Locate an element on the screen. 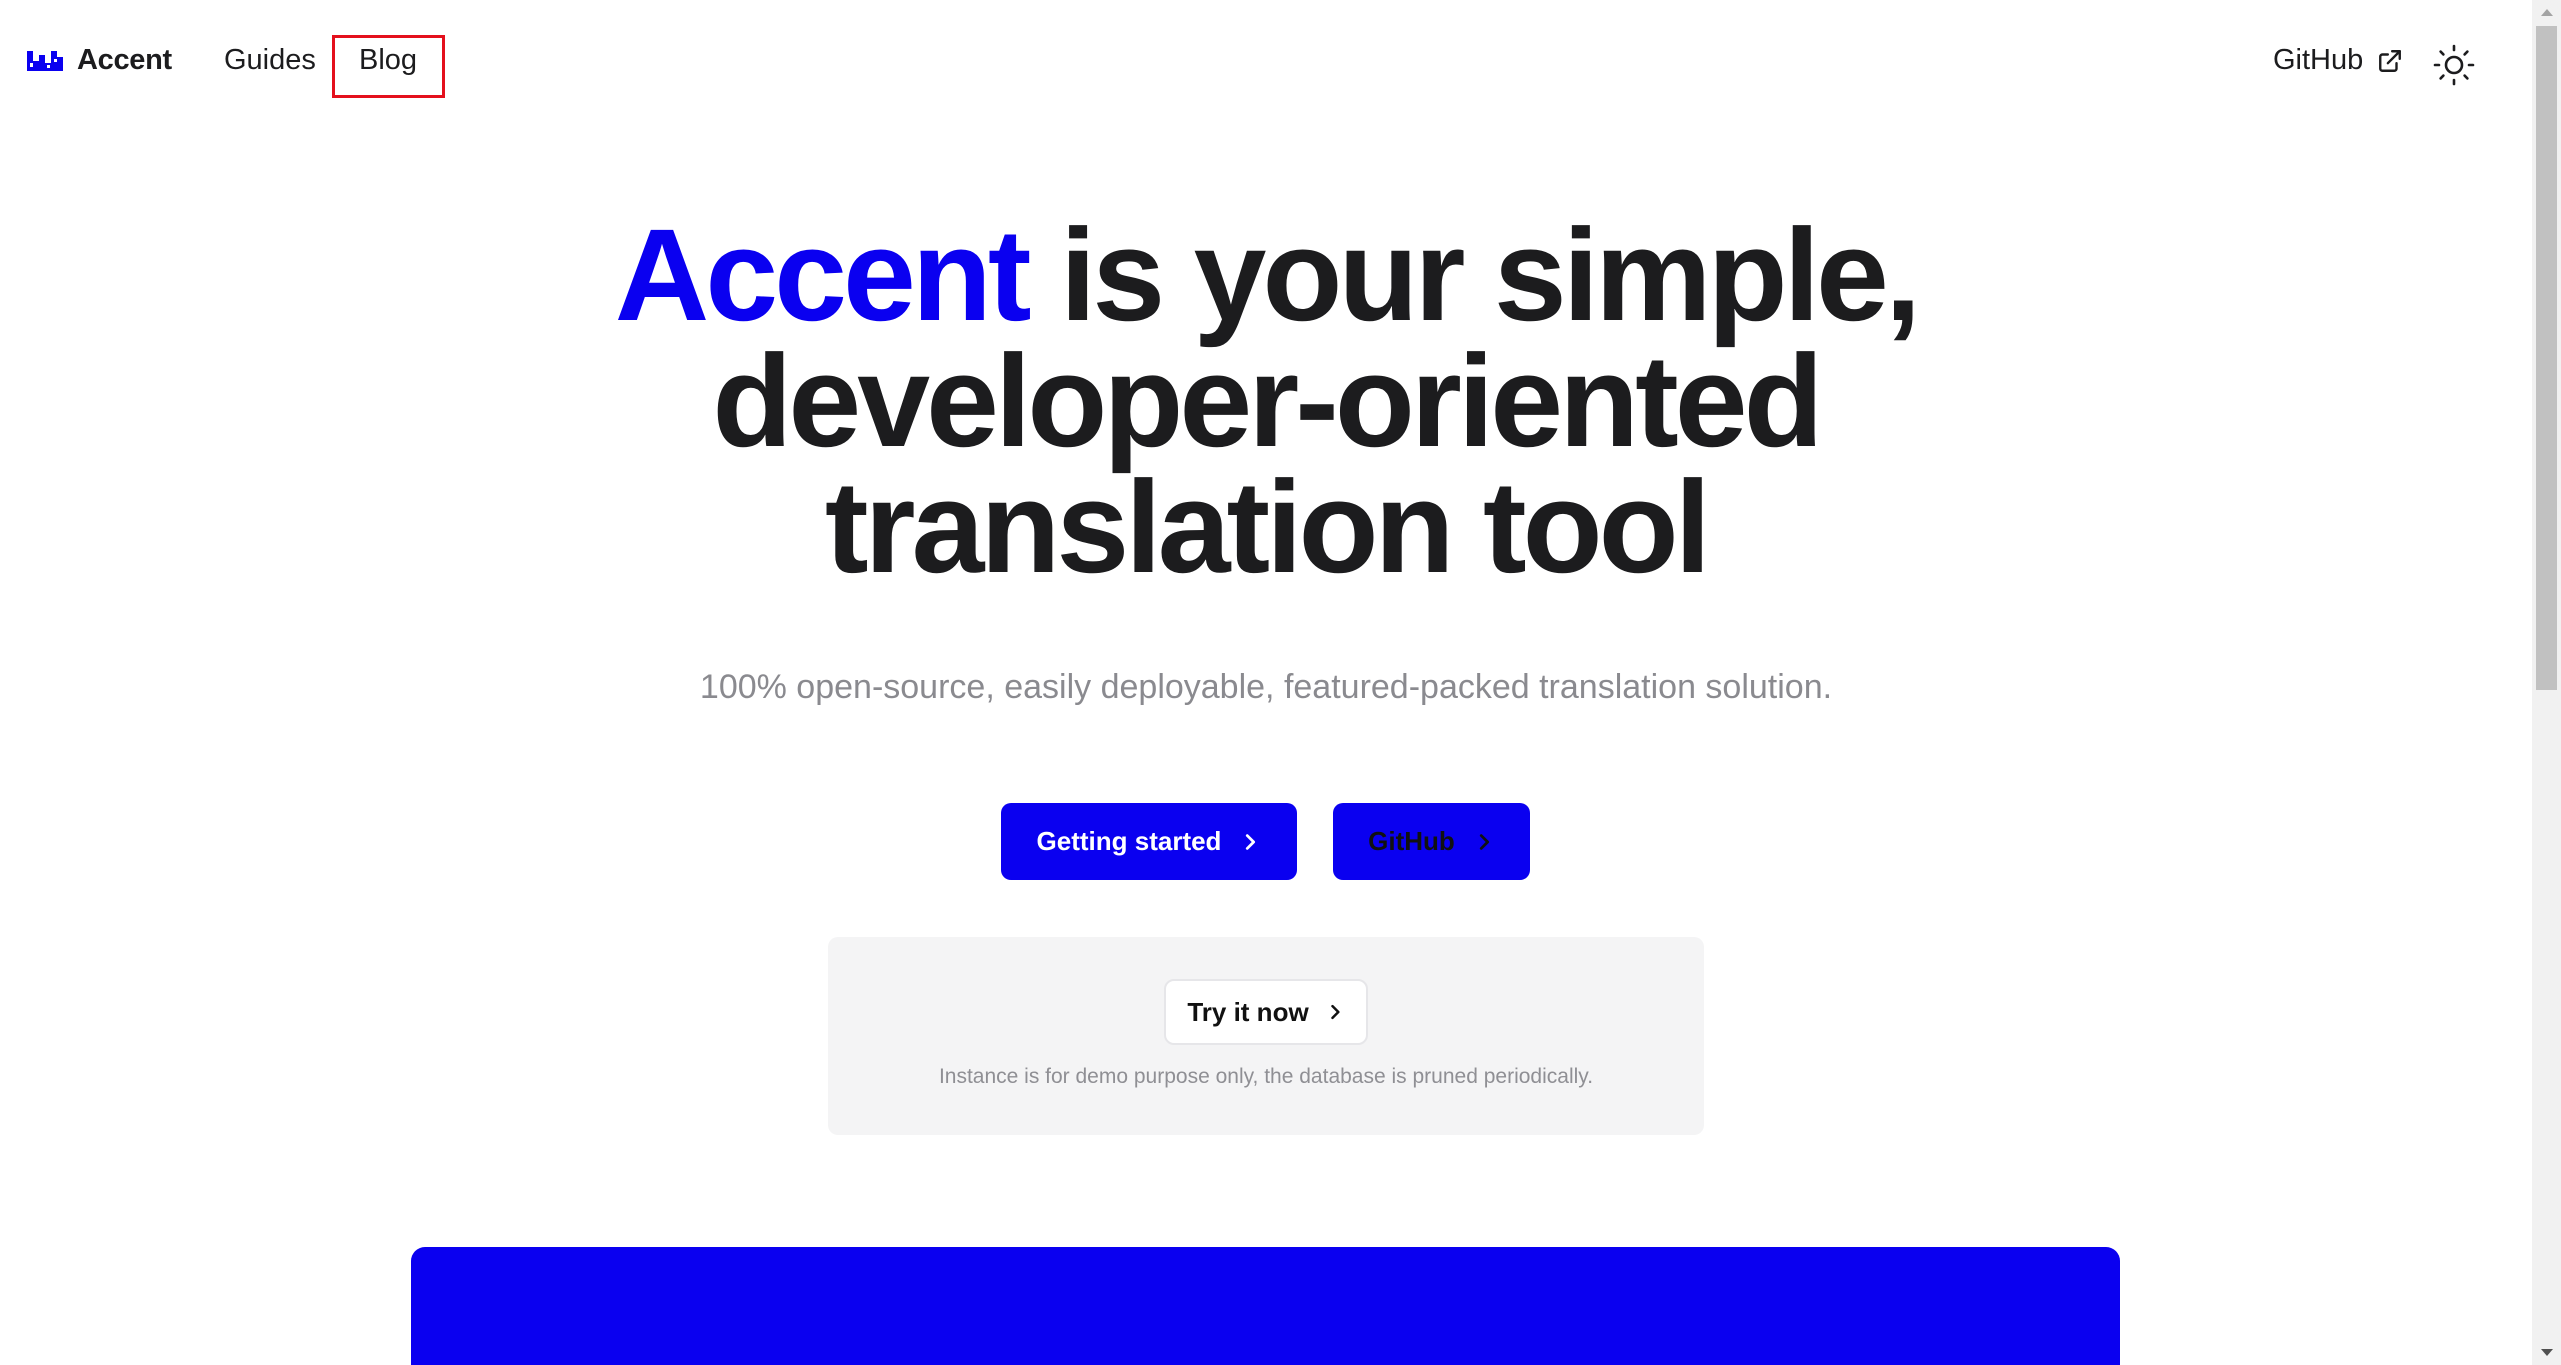 Image resolution: width=2561 pixels, height=1365 pixels. accent-logo-icon is located at coordinates (45, 60).